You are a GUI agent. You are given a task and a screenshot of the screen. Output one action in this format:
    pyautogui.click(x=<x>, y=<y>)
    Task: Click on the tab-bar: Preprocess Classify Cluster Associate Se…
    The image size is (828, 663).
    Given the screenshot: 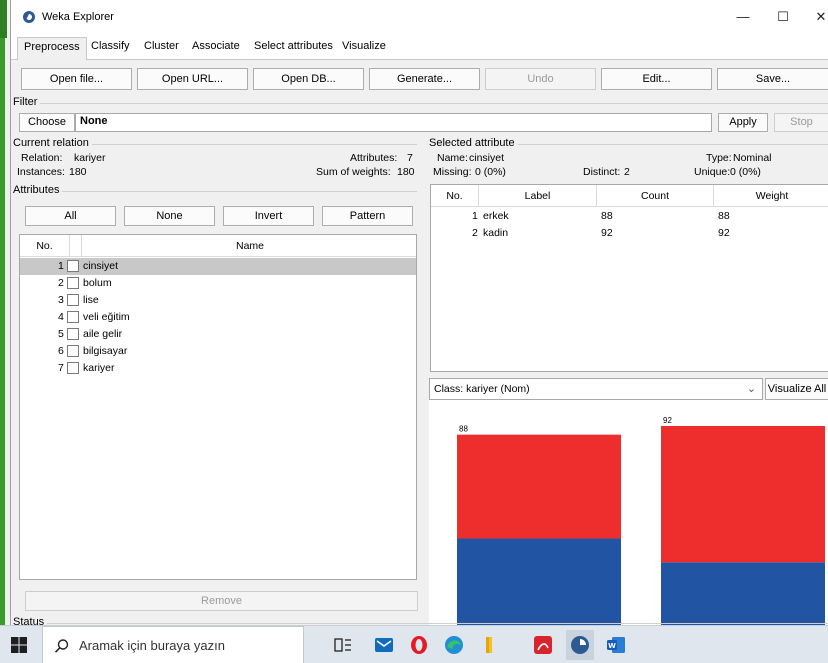 What is the action you would take?
    pyautogui.click(x=419, y=47)
    